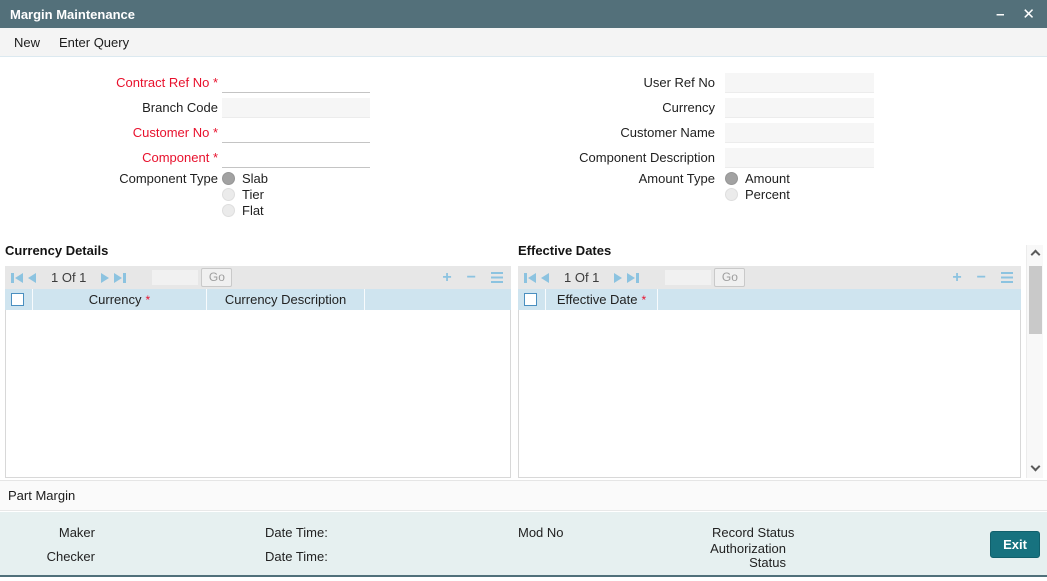 The width and height of the screenshot is (1047, 581). What do you see at coordinates (679, 82) in the screenshot?
I see `user-ref-no-label: User Ref No` at bounding box center [679, 82].